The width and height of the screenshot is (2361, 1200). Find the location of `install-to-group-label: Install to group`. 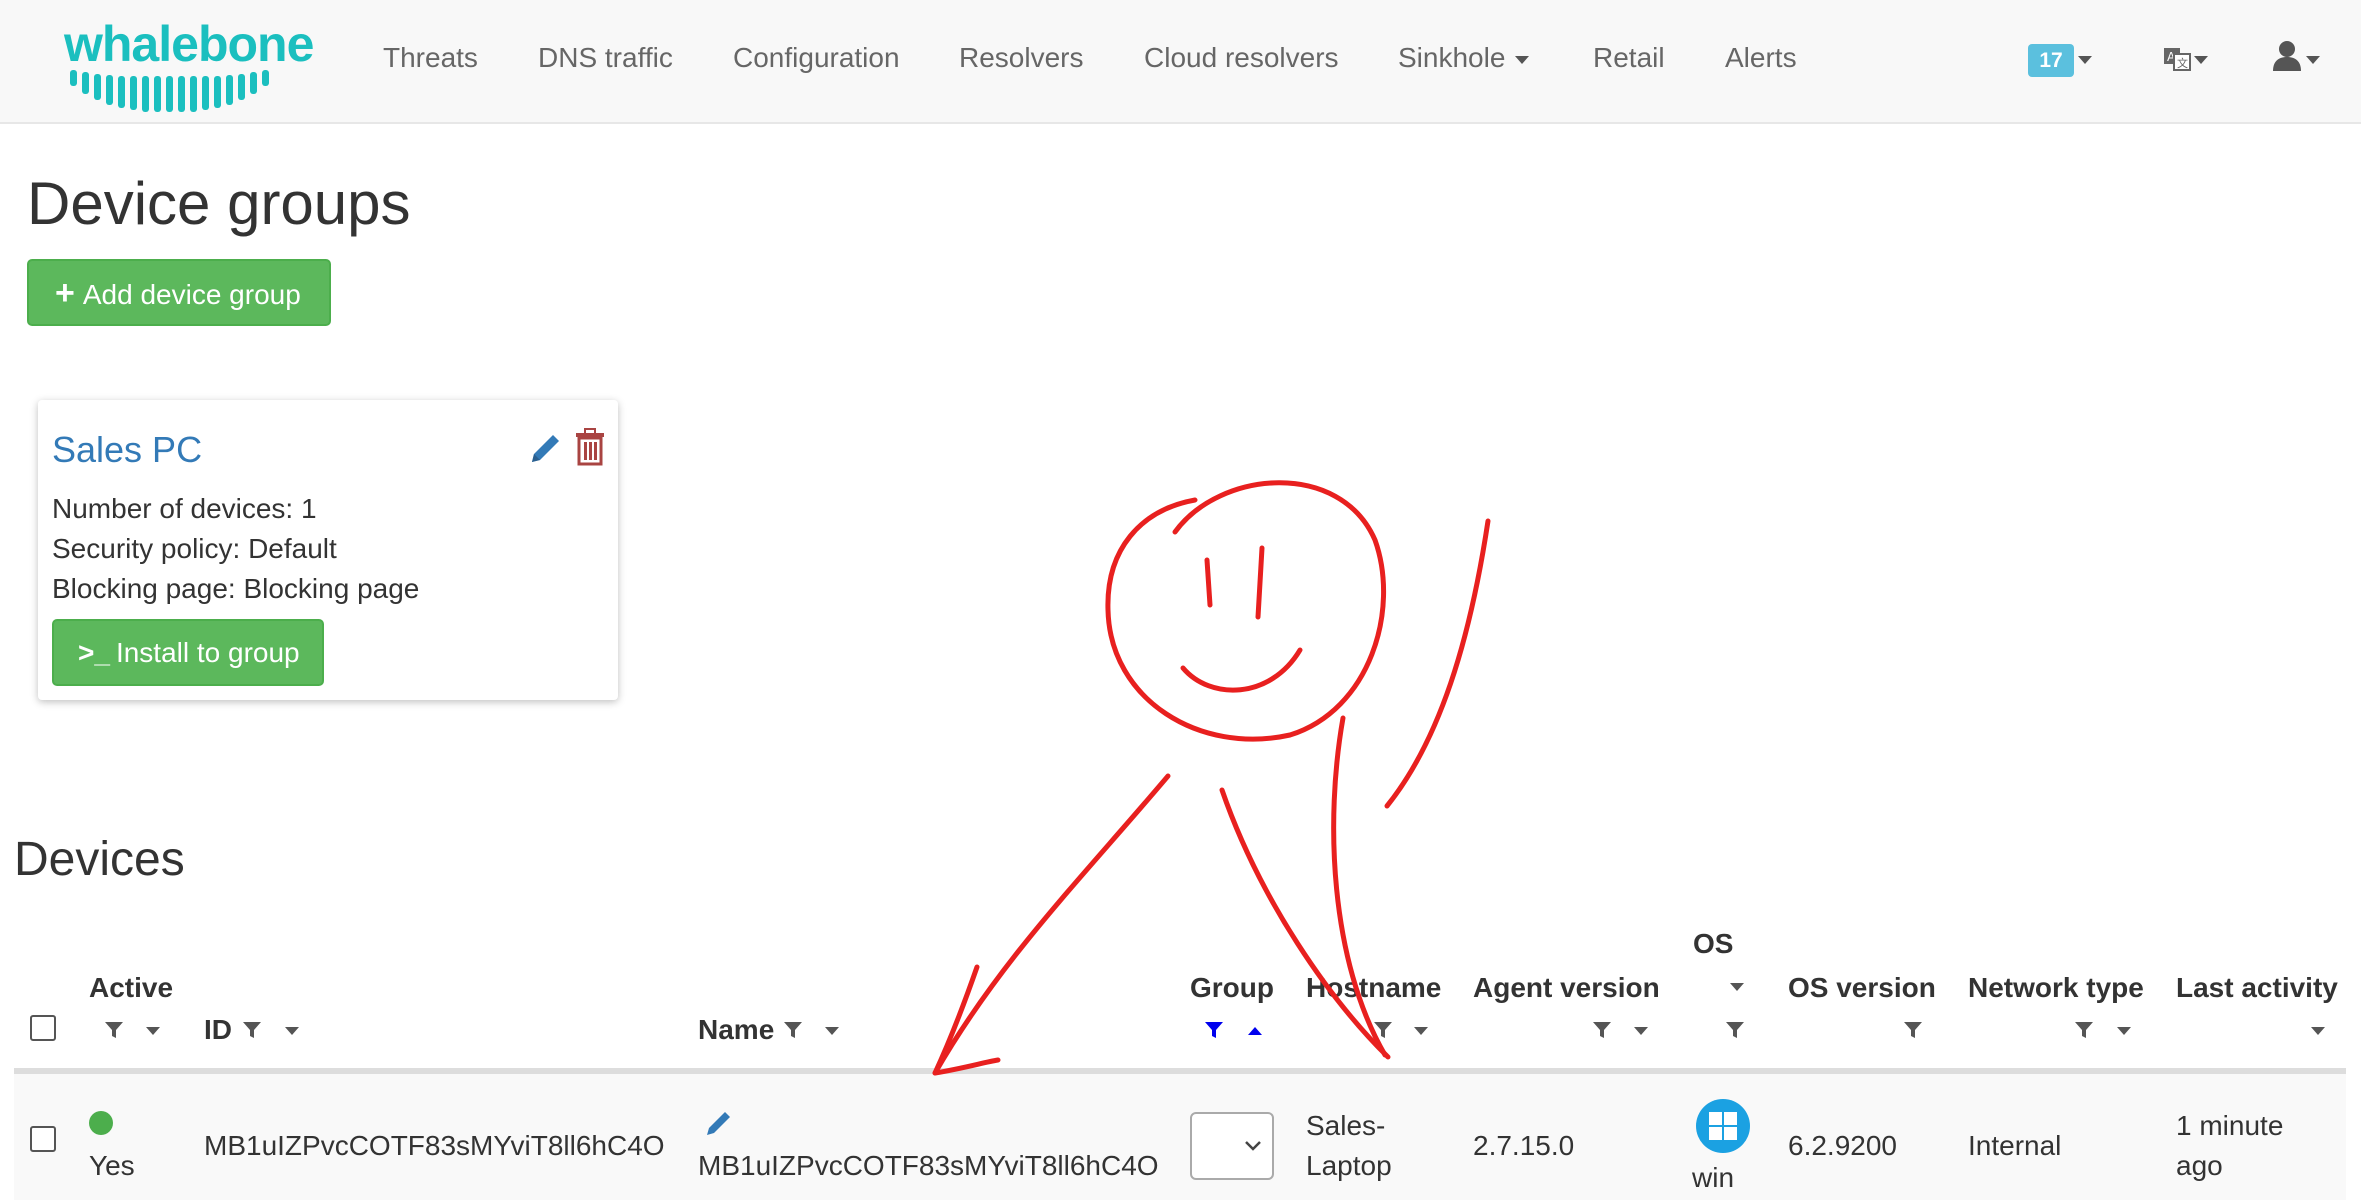

install-to-group-label: Install to group is located at coordinates (207, 652).